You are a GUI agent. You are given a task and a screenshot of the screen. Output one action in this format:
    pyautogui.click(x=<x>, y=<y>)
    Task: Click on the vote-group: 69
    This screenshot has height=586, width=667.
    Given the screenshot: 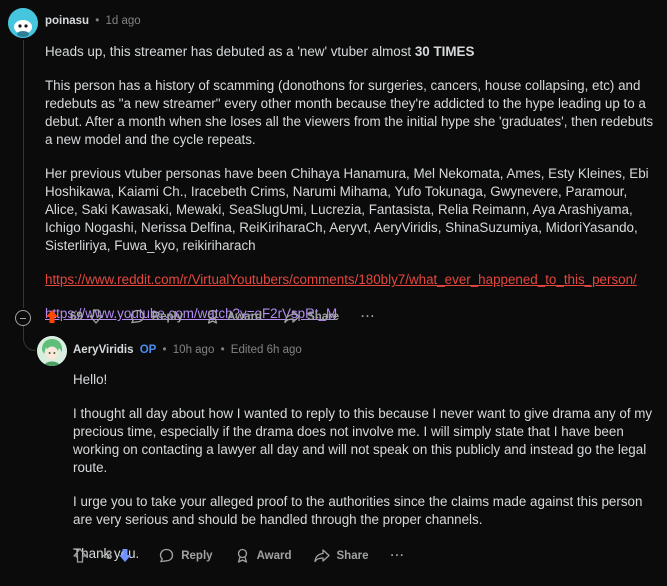 What is the action you would take?
    pyautogui.click(x=77, y=316)
    